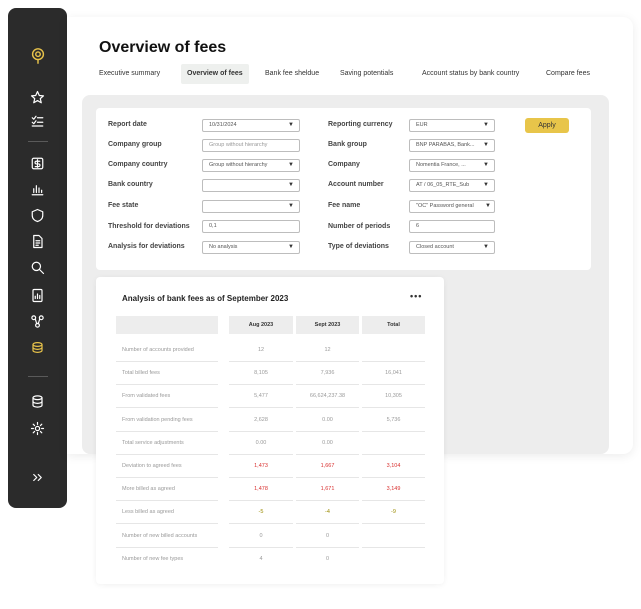 This screenshot has width=641, height=609. What do you see at coordinates (327, 489) in the screenshot?
I see `table-cell: 1,671` at bounding box center [327, 489].